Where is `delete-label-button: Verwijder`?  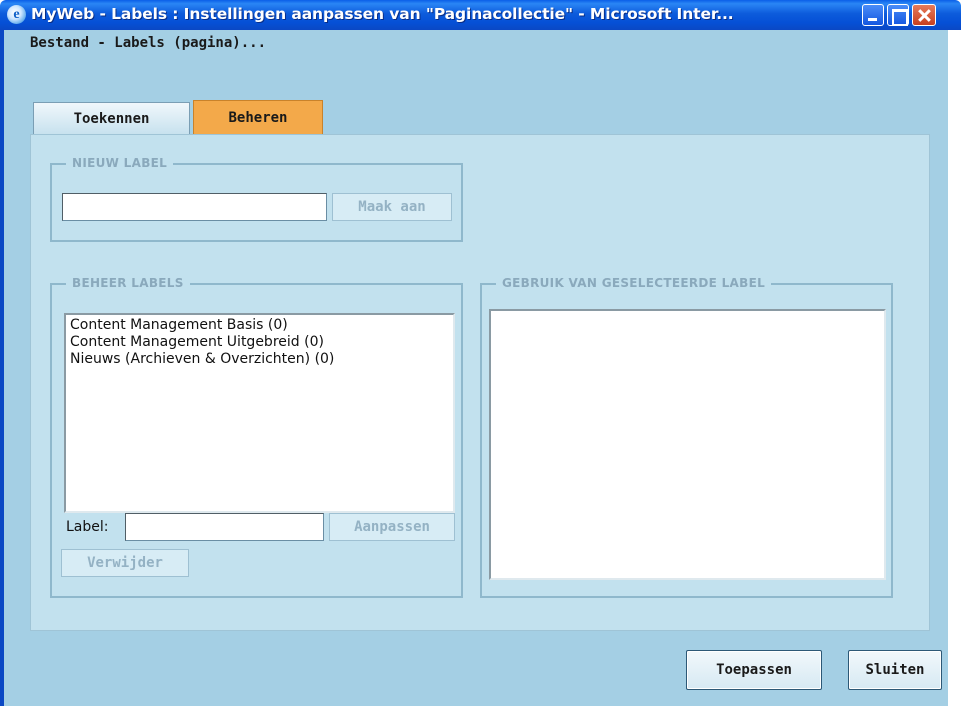 delete-label-button: Verwijder is located at coordinates (125, 563).